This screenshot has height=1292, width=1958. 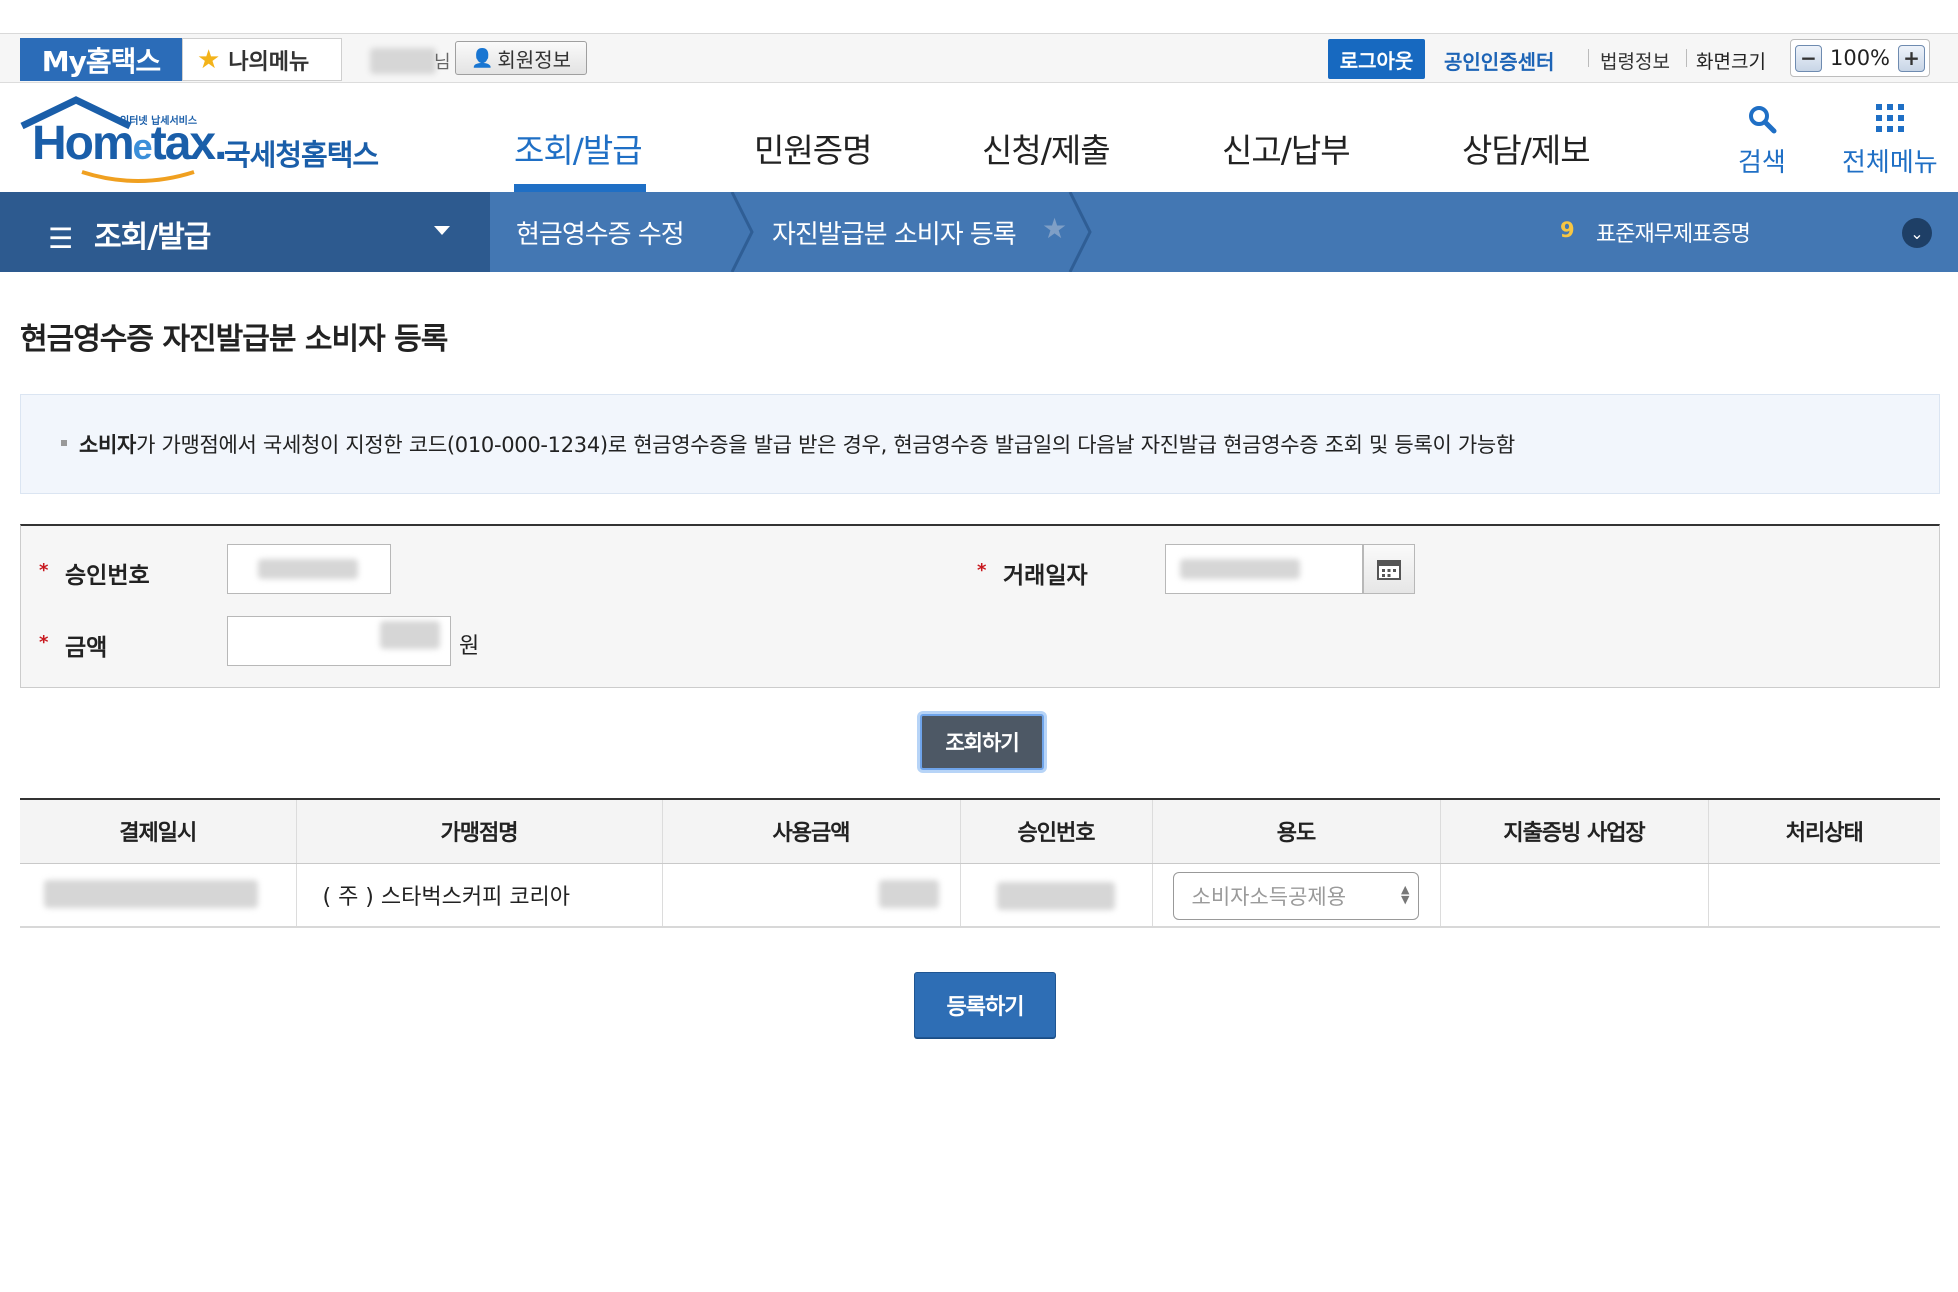 I want to click on logo-swoosh-icon, so click(x=138, y=176).